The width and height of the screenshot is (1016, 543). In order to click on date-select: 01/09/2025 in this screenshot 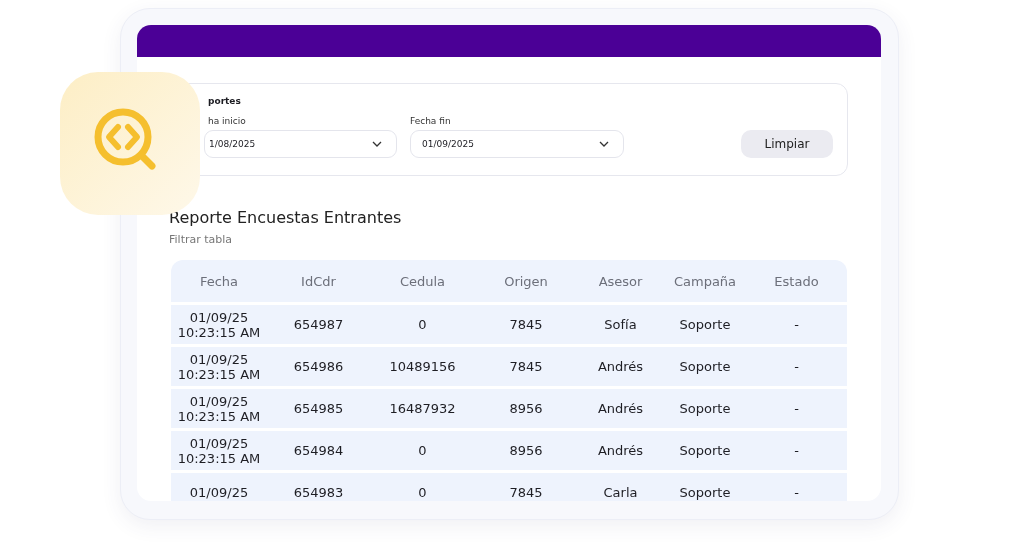, I will do `click(517, 144)`.